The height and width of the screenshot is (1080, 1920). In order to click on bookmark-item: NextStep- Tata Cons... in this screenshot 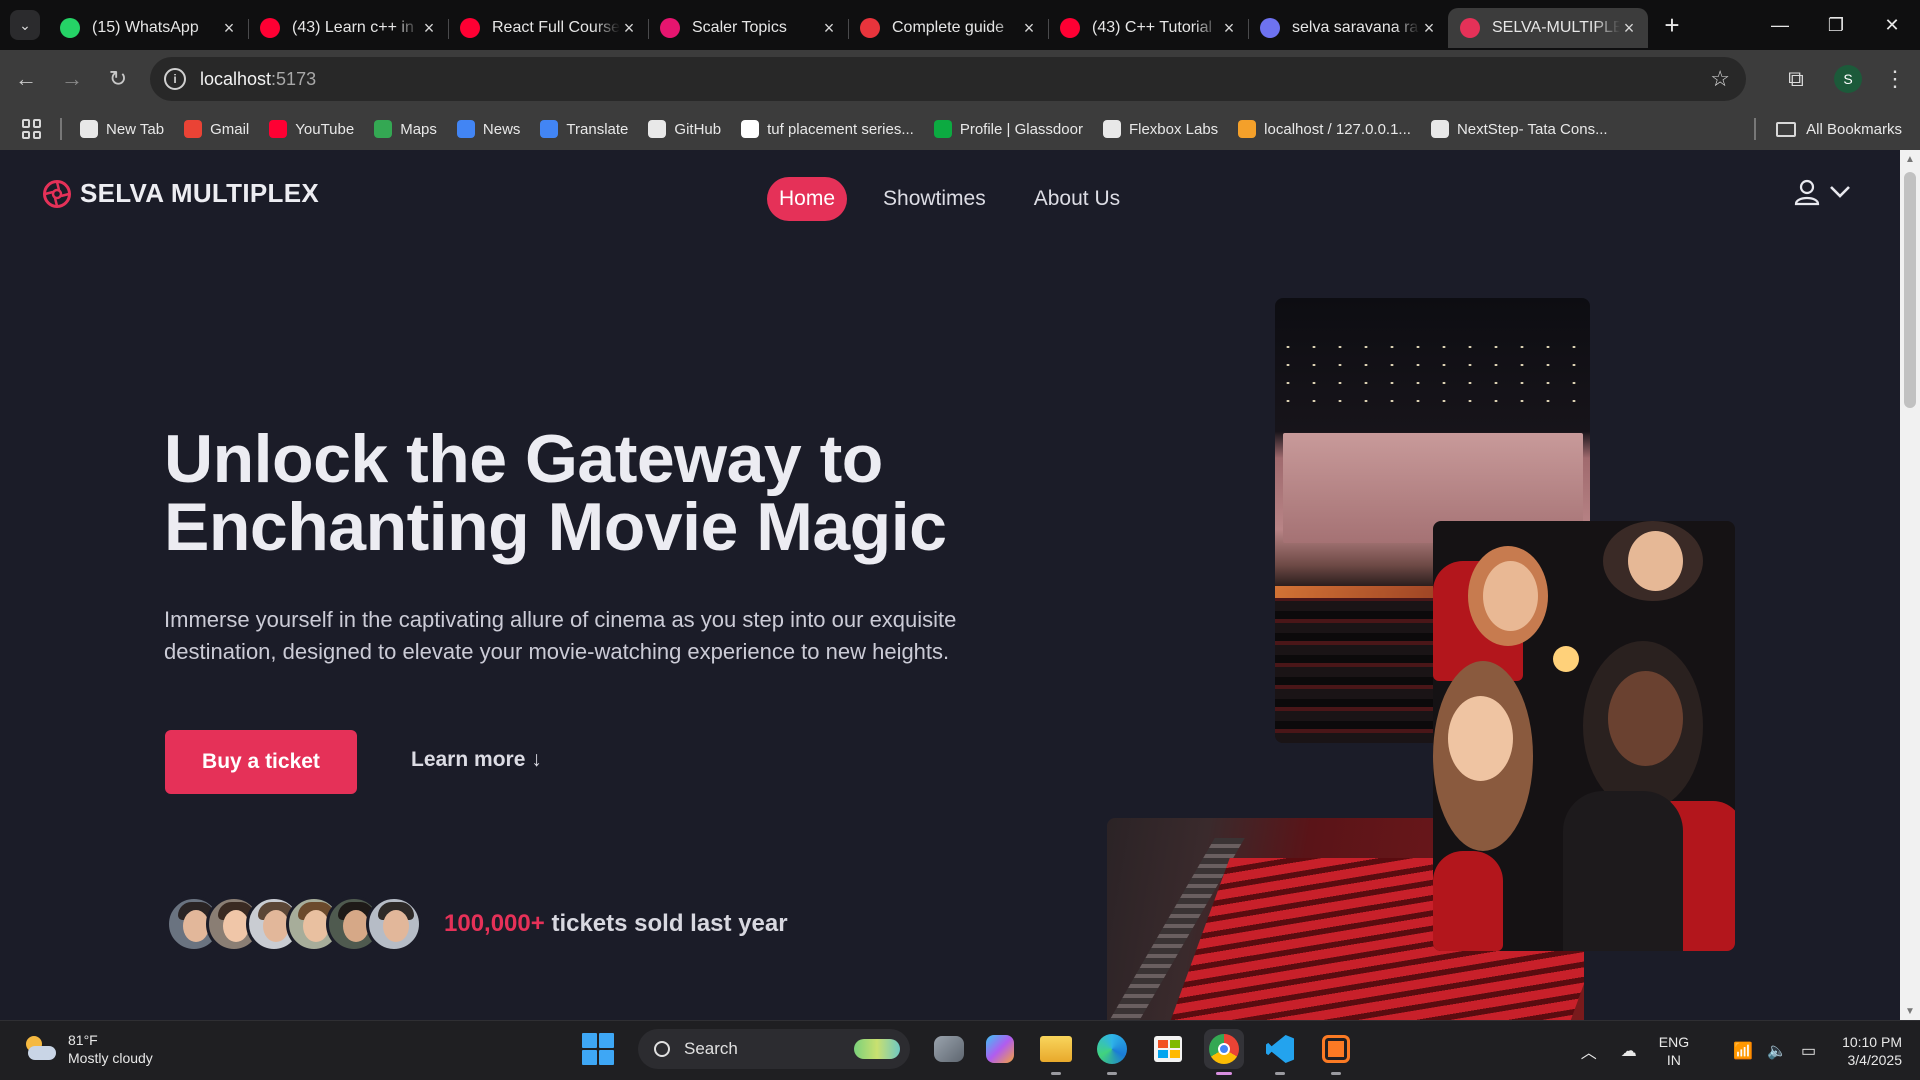, I will do `click(1519, 129)`.